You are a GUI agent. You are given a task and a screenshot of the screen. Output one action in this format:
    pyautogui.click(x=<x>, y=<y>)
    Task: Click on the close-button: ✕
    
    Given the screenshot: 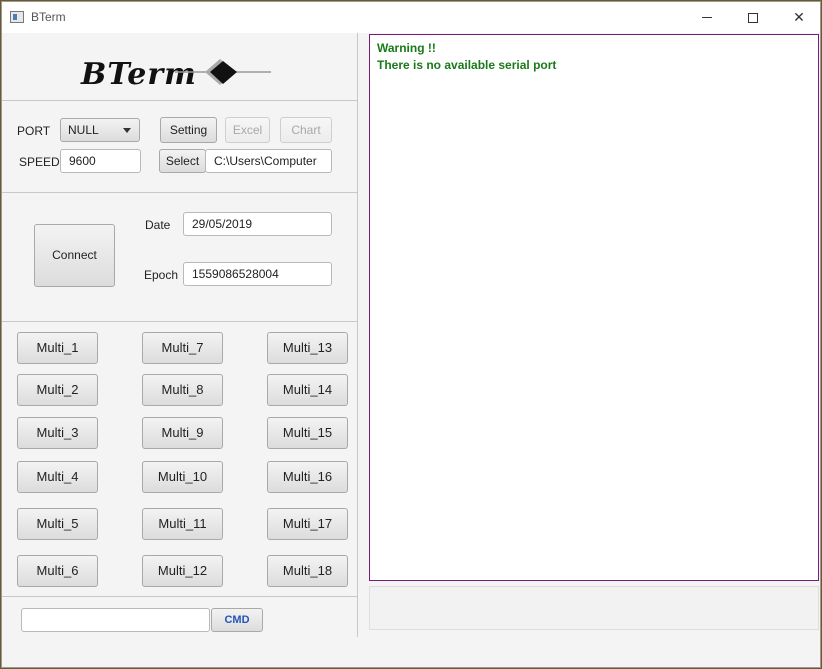 What is the action you would take?
    pyautogui.click(x=799, y=17)
    